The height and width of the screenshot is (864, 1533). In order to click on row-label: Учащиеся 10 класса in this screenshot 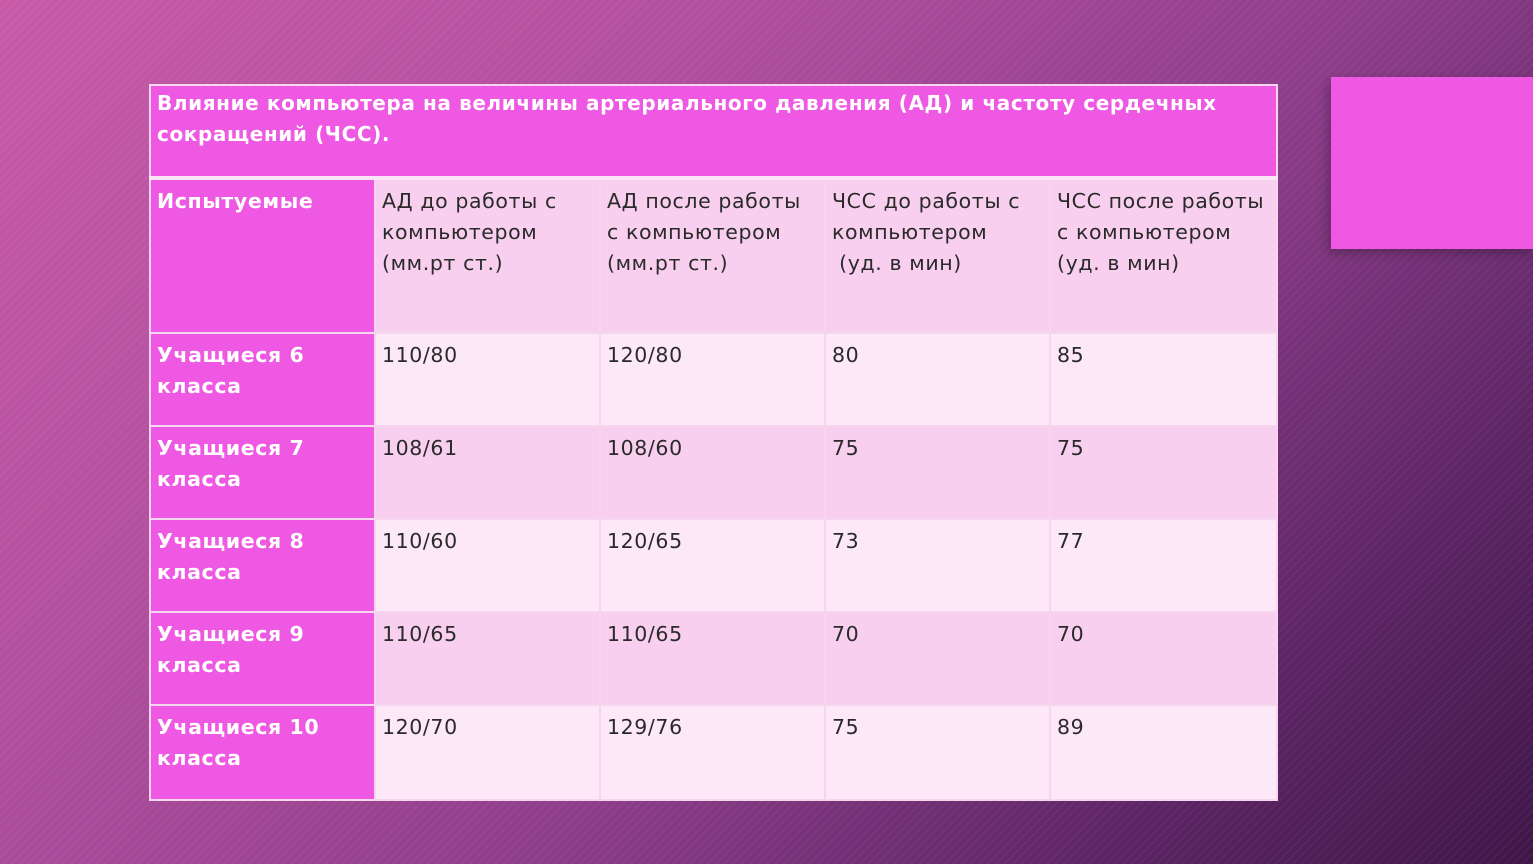, I will do `click(262, 752)`.